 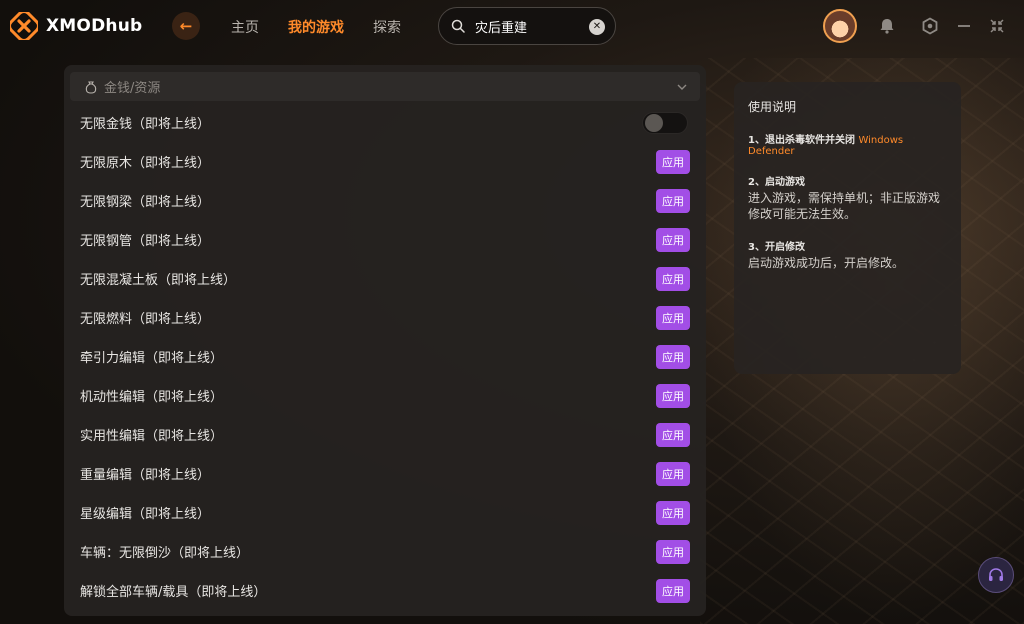 What do you see at coordinates (385, 473) in the screenshot?
I see `mod-row: 重量编辑（即将上线） 应用` at bounding box center [385, 473].